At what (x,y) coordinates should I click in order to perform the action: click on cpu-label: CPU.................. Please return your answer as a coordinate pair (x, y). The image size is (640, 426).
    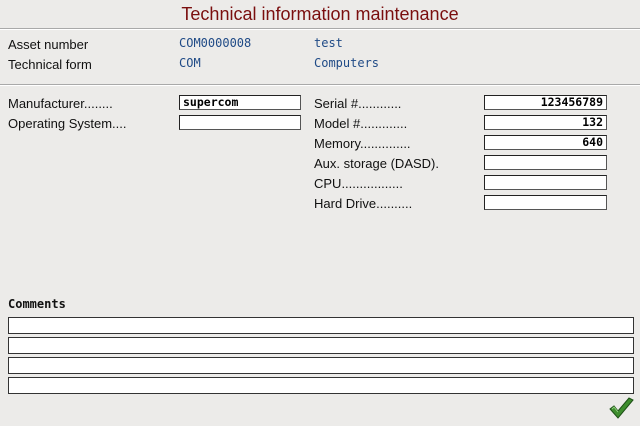
    Looking at the image, I should click on (358, 183).